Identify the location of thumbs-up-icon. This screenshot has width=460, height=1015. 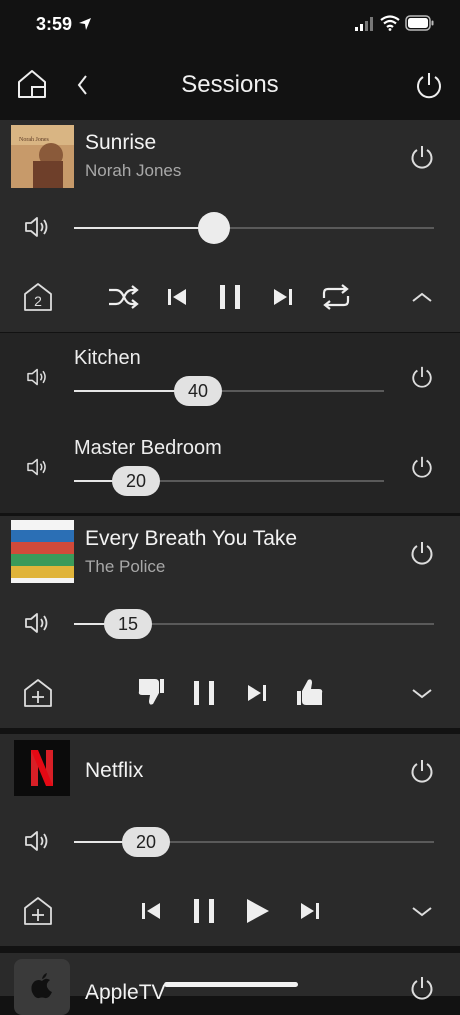
(310, 692).